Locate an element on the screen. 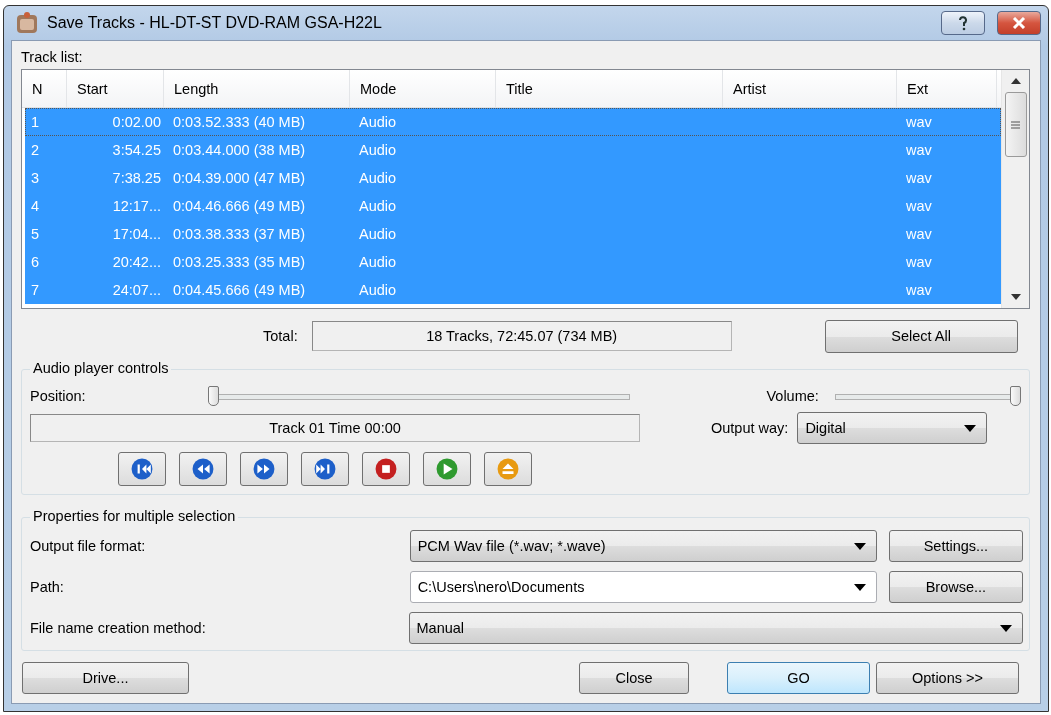  table-cell-text: 0:02.00 is located at coordinates (136, 122).